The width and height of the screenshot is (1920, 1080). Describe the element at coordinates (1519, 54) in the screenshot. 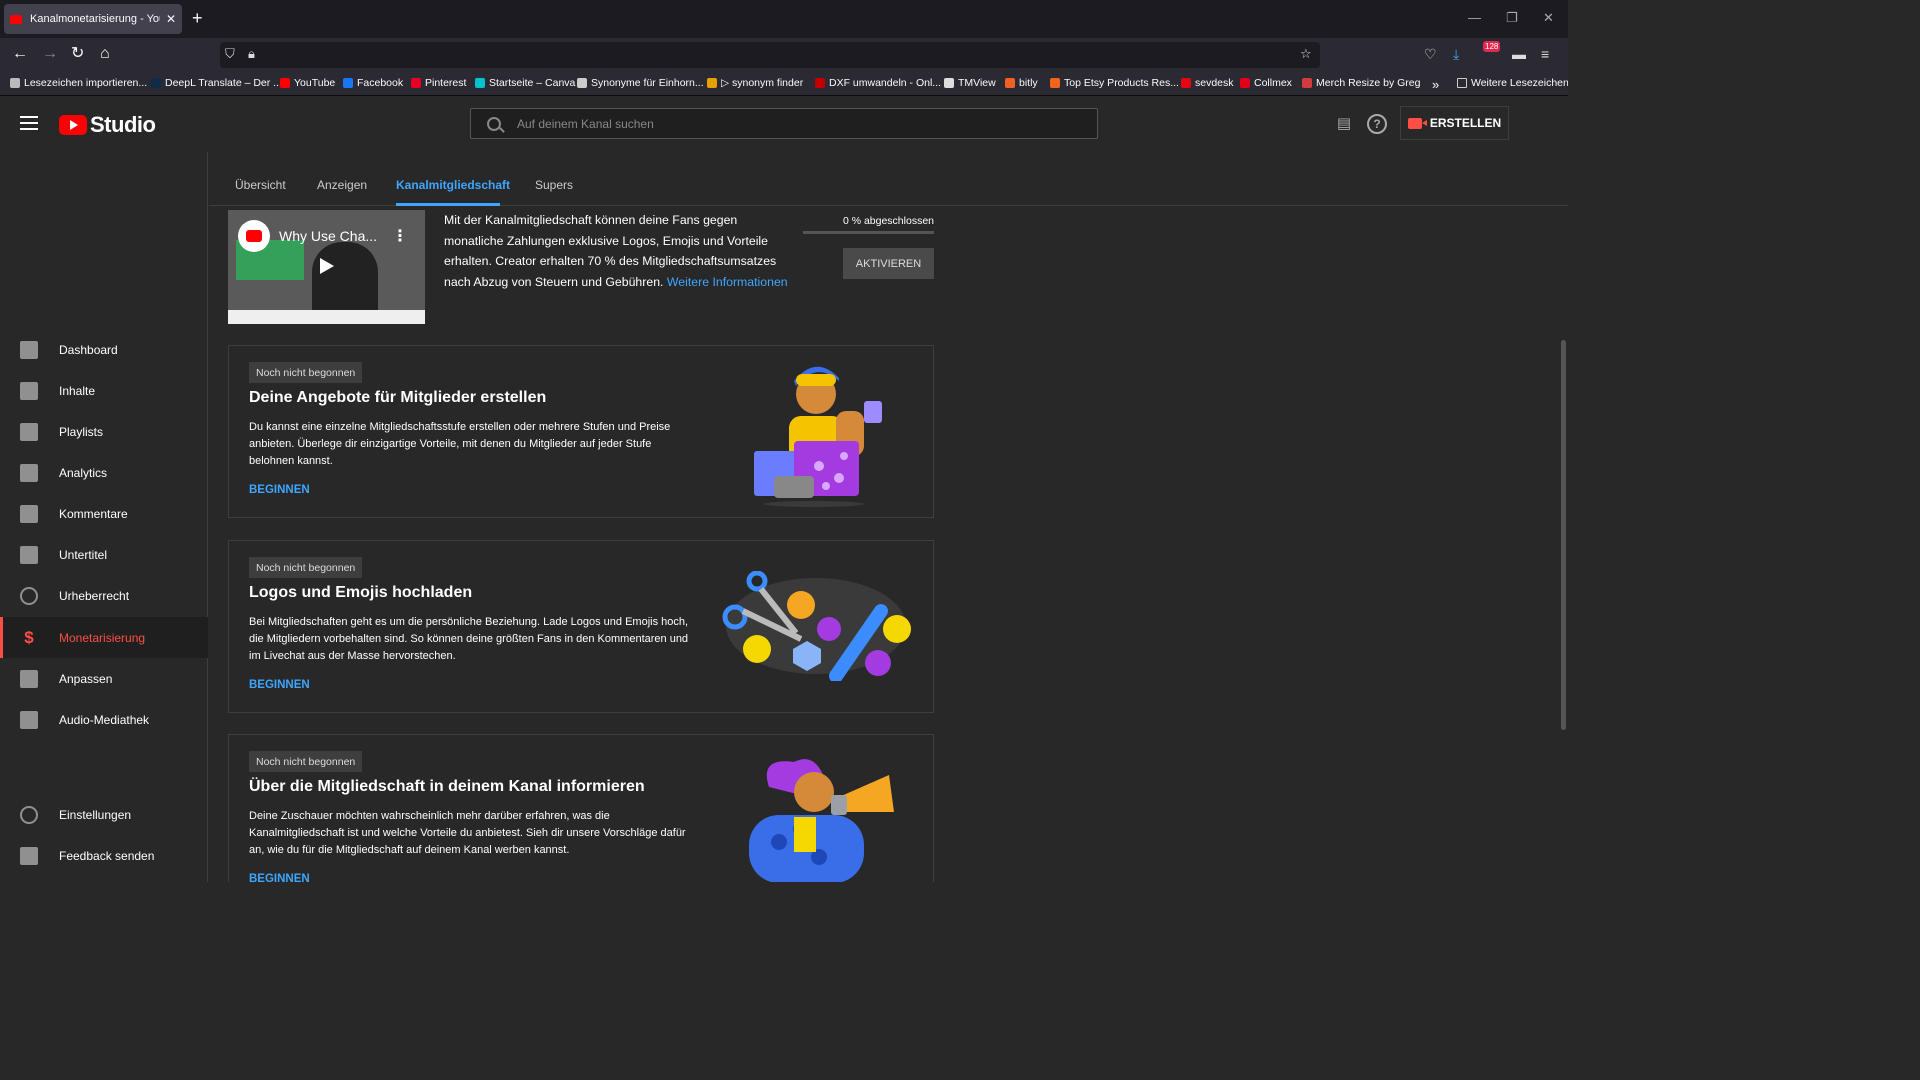

I see `extension-icon: ▬` at that location.